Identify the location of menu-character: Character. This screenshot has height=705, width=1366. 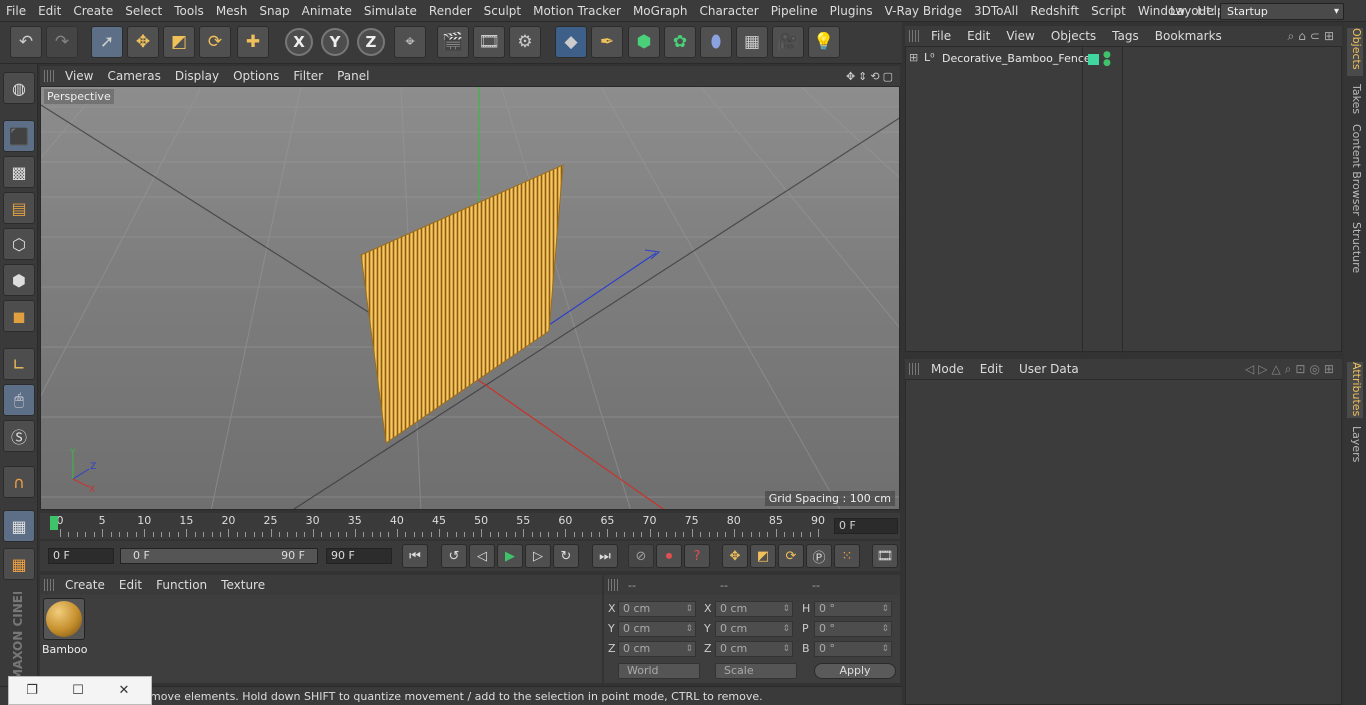
(728, 11).